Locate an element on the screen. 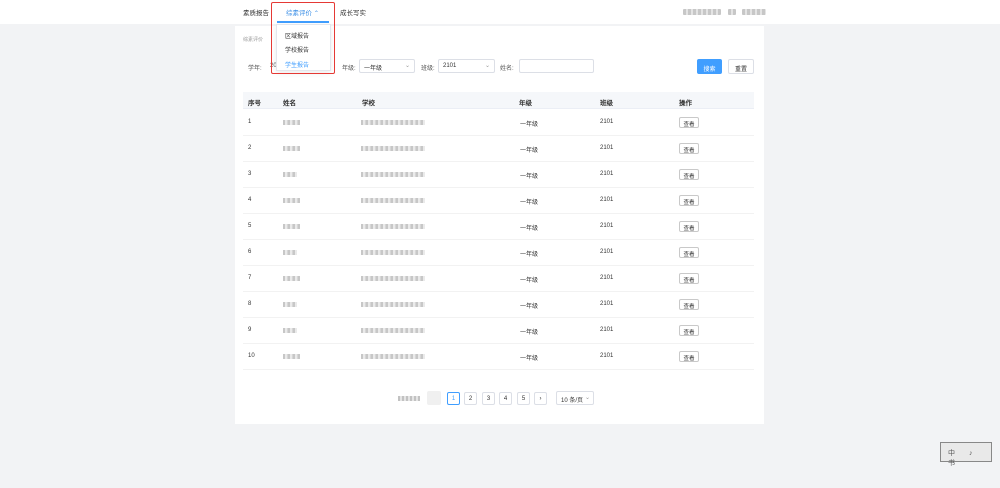 Image resolution: width=1000 pixels, height=488 pixels. table-row: 1 一年级 2101 查看 is located at coordinates (498, 123).